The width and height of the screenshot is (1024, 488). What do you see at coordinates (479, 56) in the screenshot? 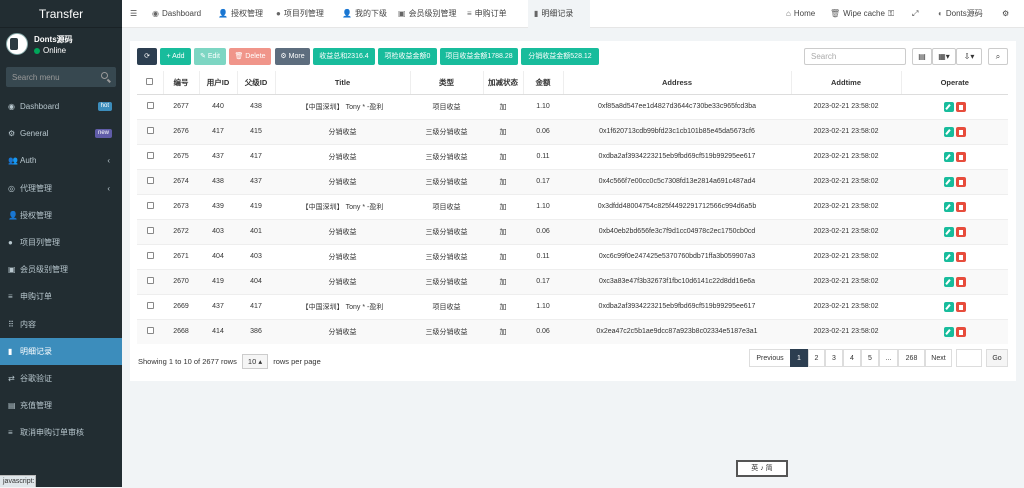
I see `stat-project-income: 项目收益金额1788.28` at bounding box center [479, 56].